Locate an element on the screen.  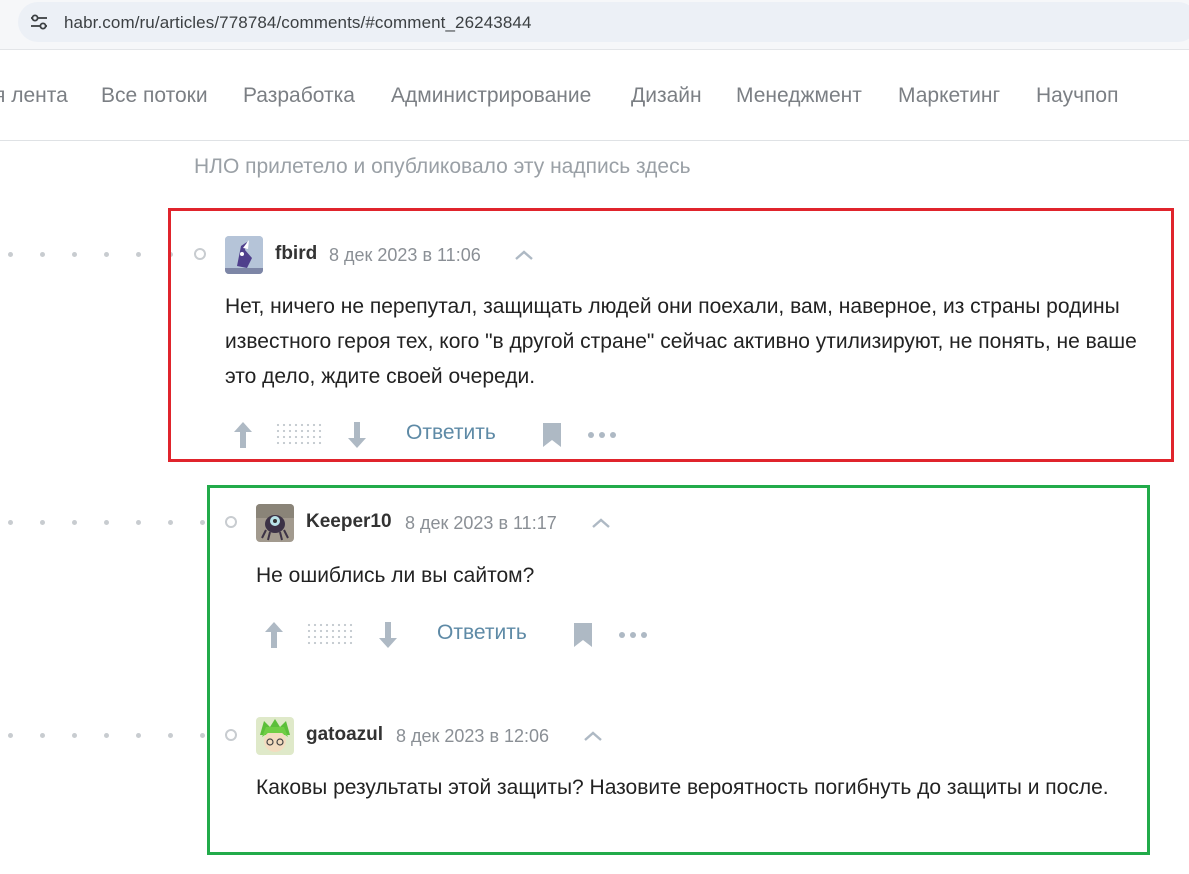
nav-item-development: Разработка is located at coordinates (299, 96).